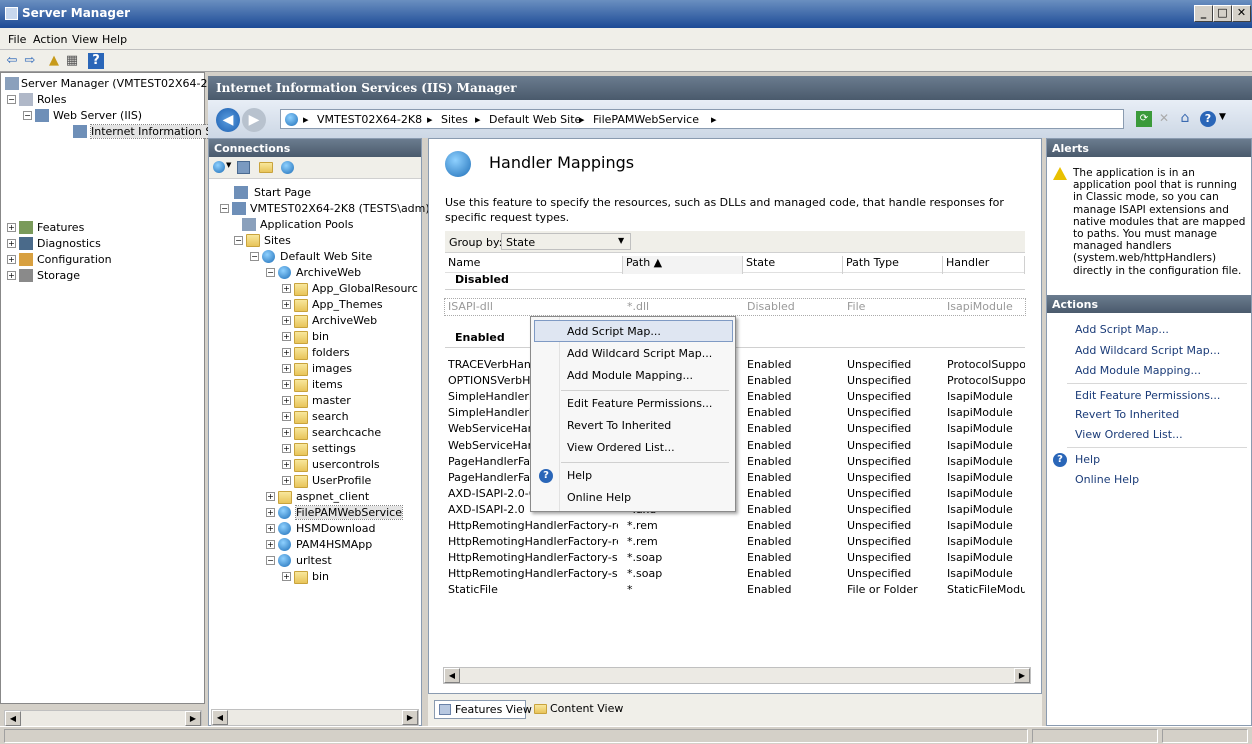 The image size is (1252, 744). Describe the element at coordinates (315, 717) in the screenshot. I see `connections-hscroll: ◀ ▶` at that location.